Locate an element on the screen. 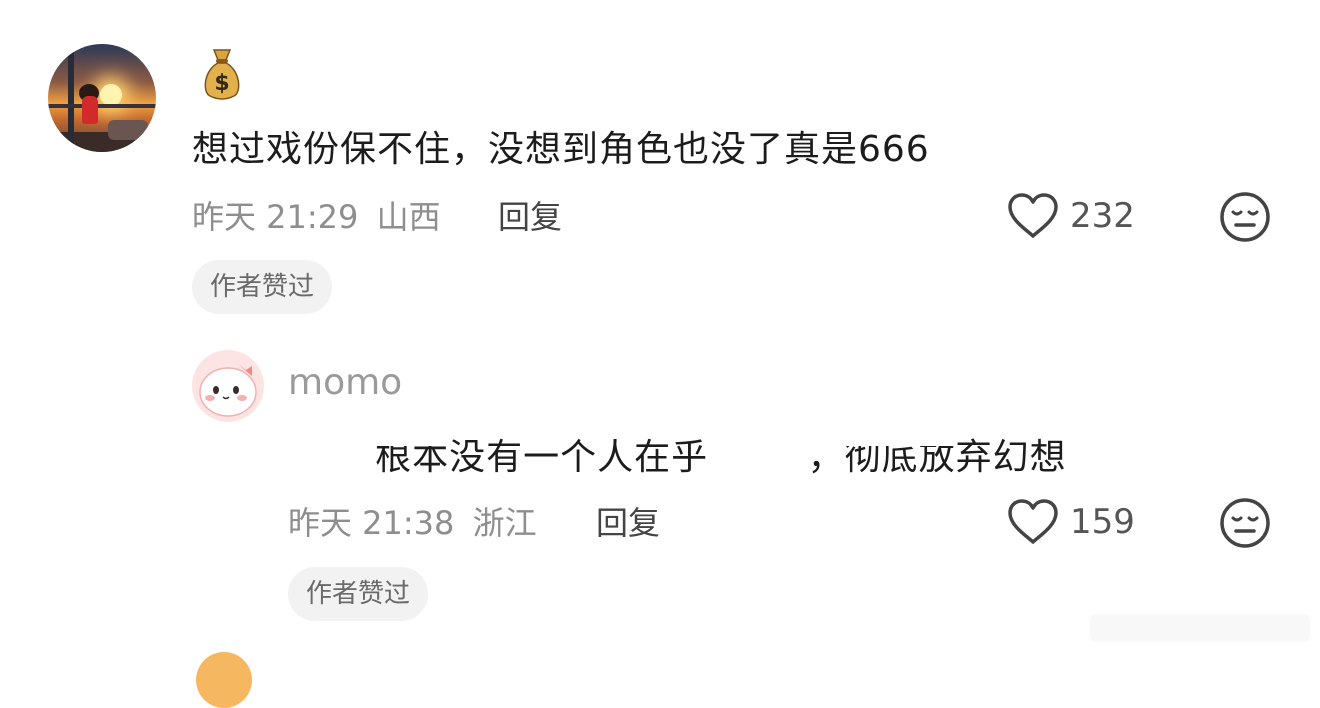  commenter-avatar is located at coordinates (102, 98).